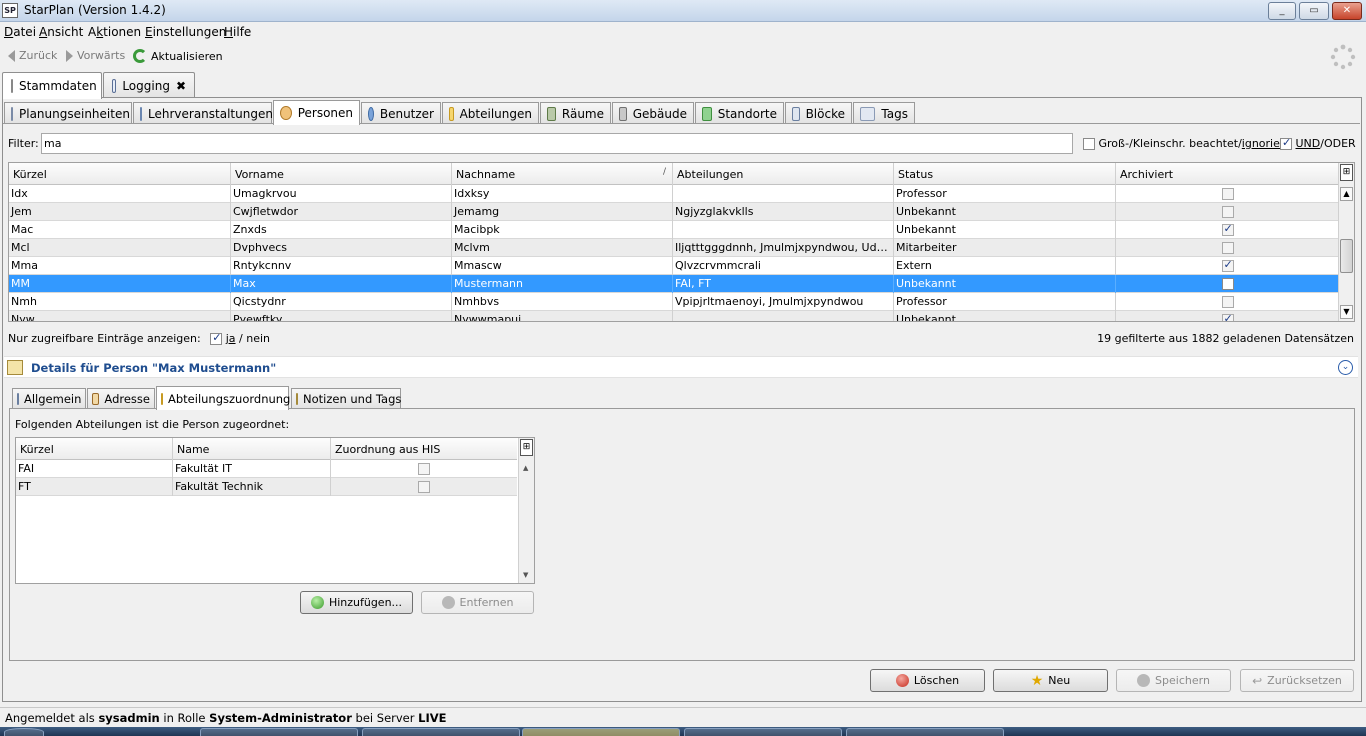 This screenshot has width=1366, height=736. What do you see at coordinates (94, 487) in the screenshot?
I see `cell-kuerzel: FT` at bounding box center [94, 487].